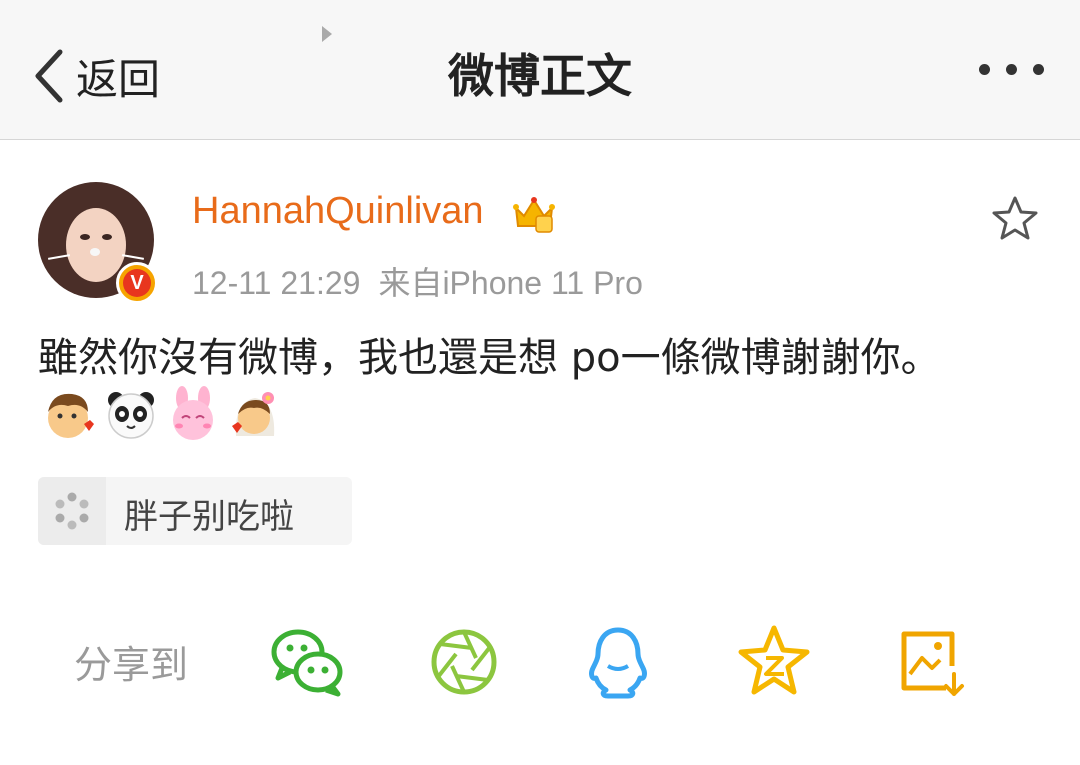 Image resolution: width=1080 pixels, height=765 pixels. Describe the element at coordinates (534, 215) in the screenshot. I see `vip-crown-icon` at that location.